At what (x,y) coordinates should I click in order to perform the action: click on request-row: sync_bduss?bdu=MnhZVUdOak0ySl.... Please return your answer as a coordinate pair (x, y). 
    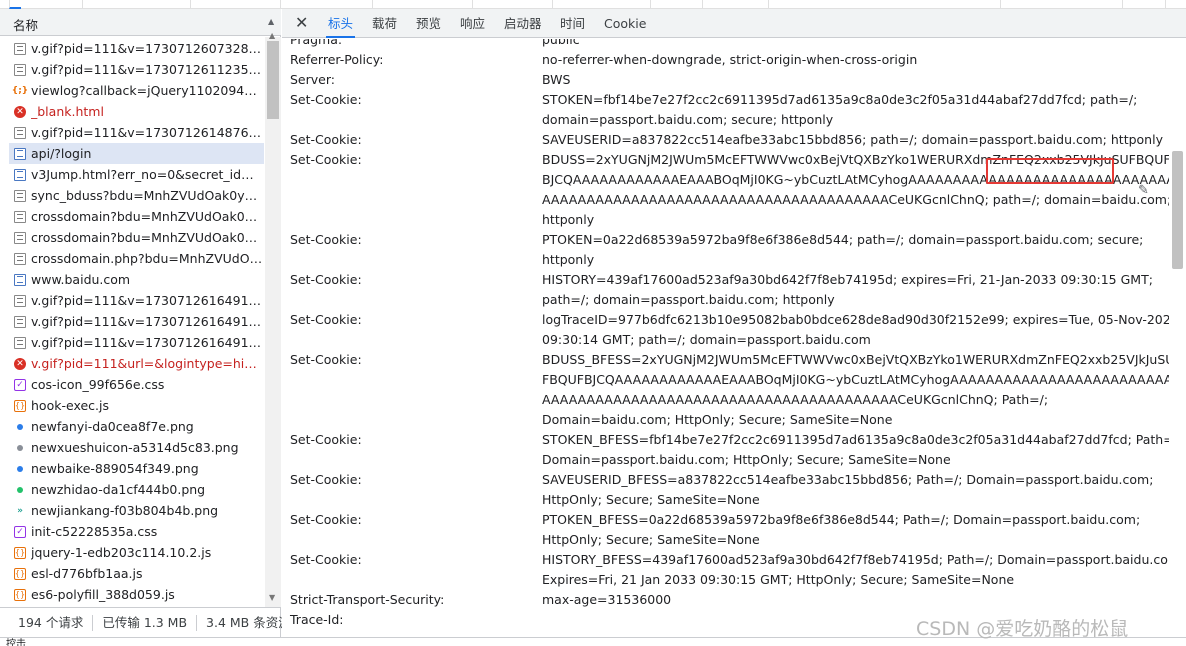
    Looking at the image, I should click on (136, 195).